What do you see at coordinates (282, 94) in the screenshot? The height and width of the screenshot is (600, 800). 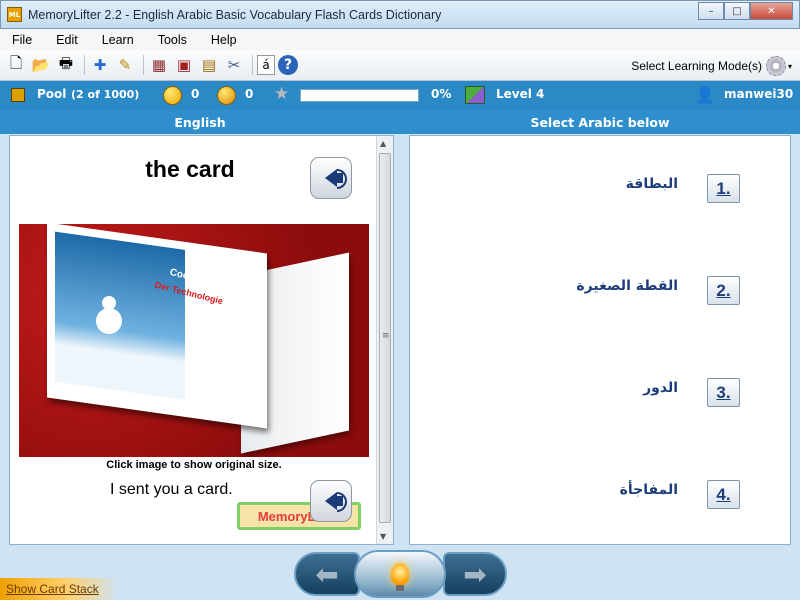 I see `star-icon: ★` at bounding box center [282, 94].